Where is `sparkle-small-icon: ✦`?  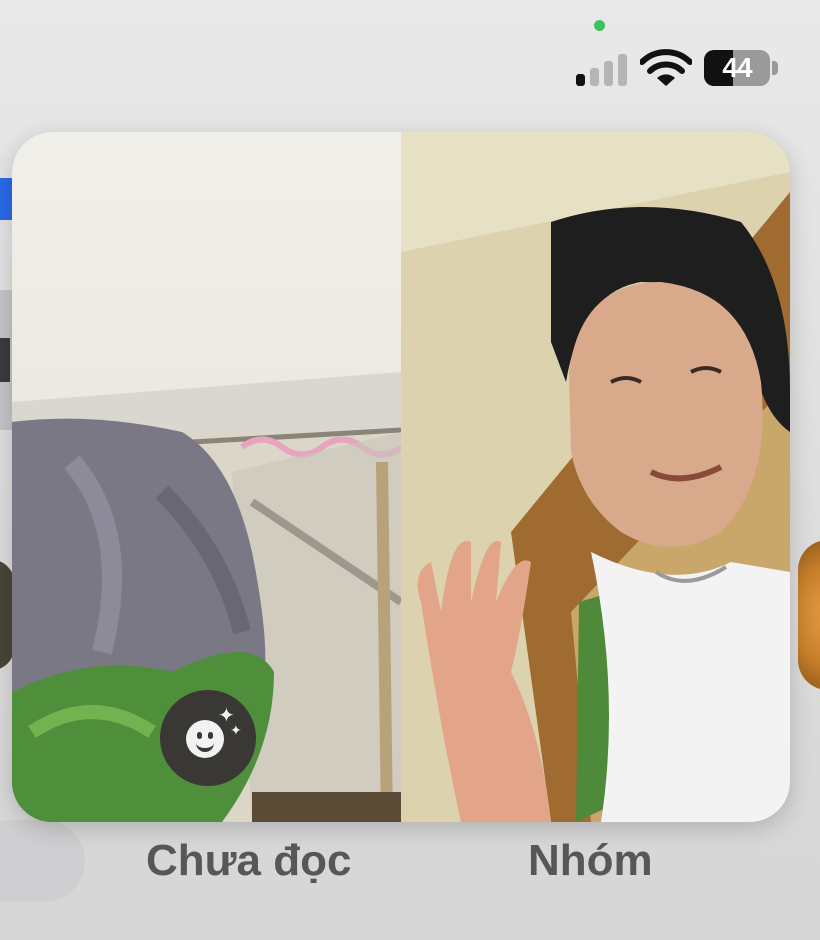 sparkle-small-icon: ✦ is located at coordinates (236, 730).